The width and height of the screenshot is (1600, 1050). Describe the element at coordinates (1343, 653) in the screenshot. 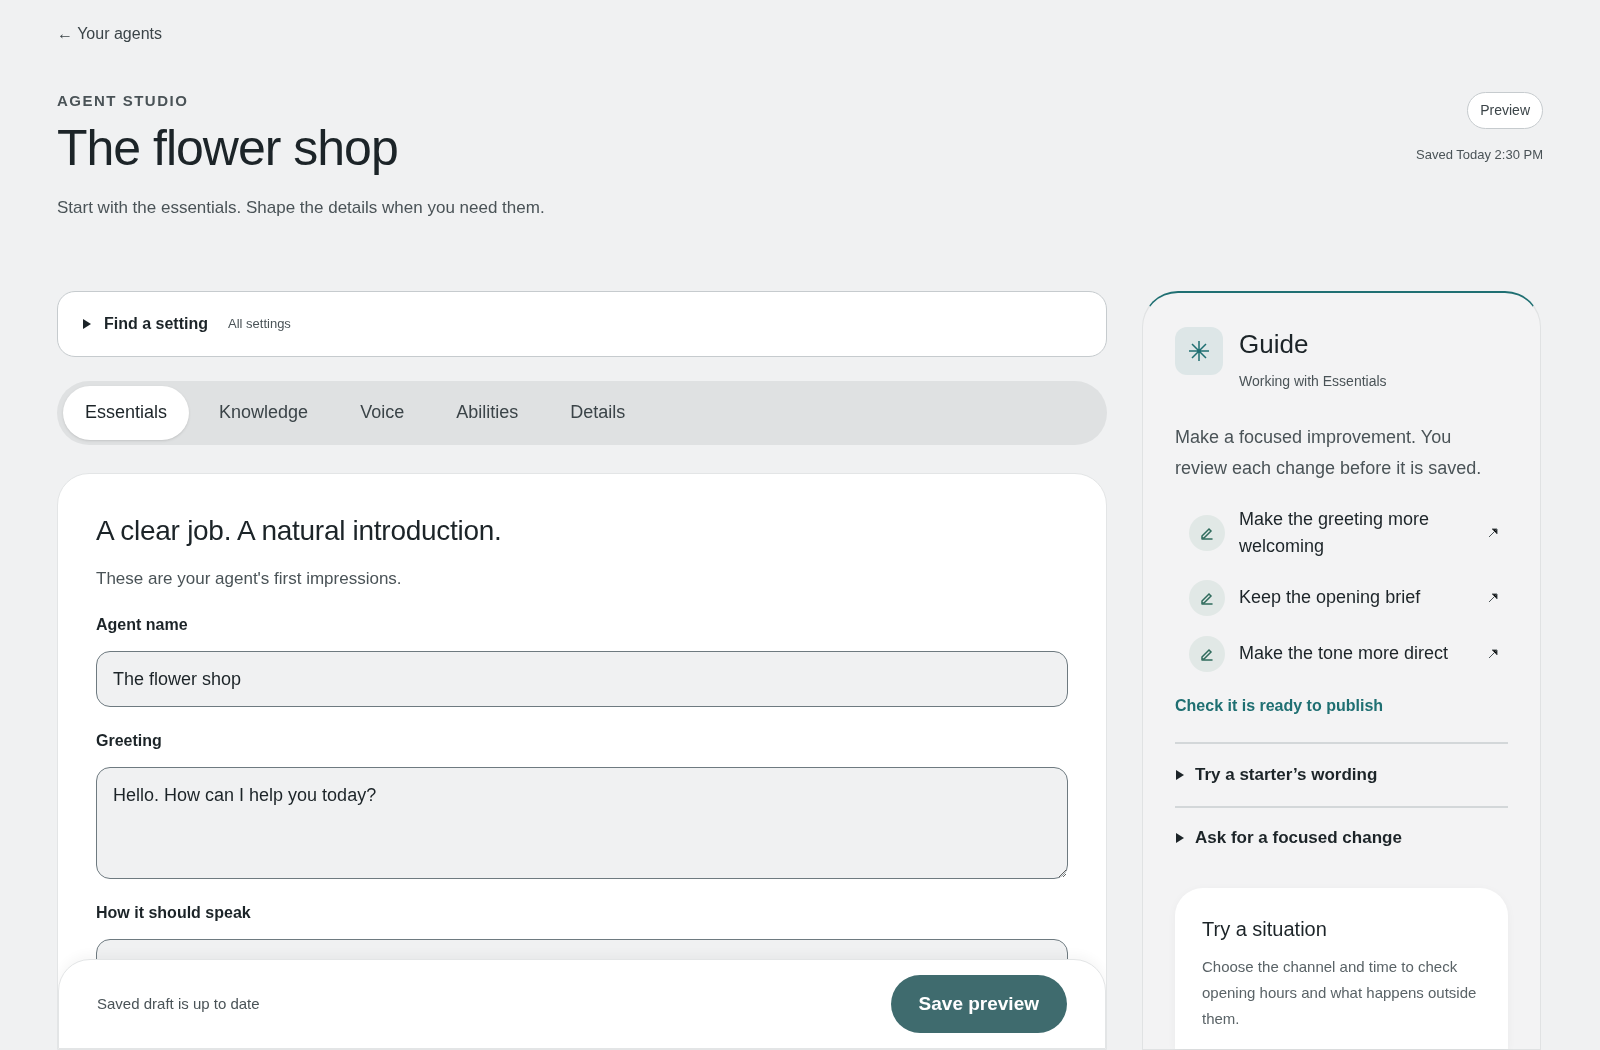

I see `suggestion-item: Make the tone more direct` at that location.